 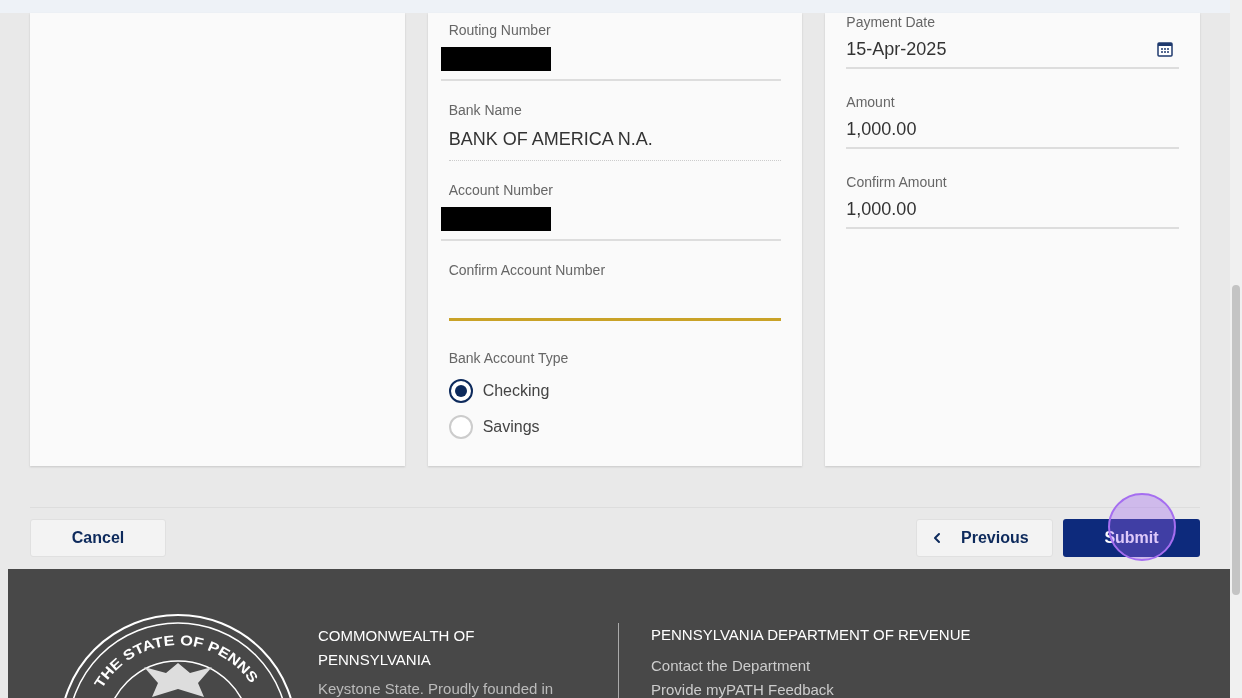 What do you see at coordinates (896, 49) in the screenshot?
I see `field-value: 15-Apr-2025` at bounding box center [896, 49].